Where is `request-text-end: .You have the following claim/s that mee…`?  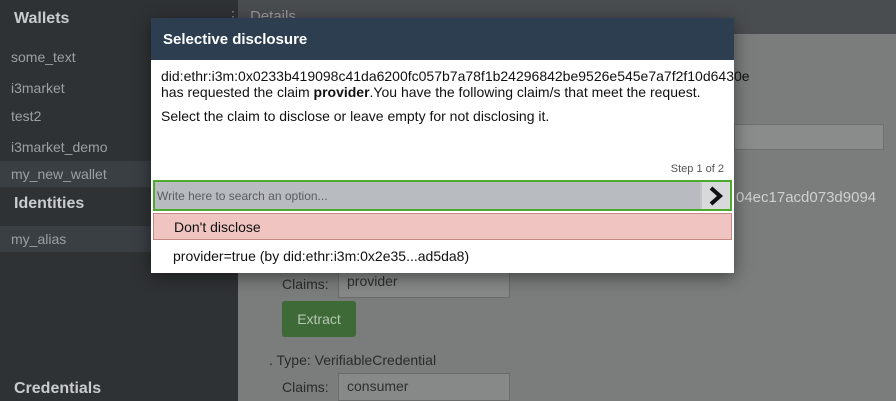
request-text-end: .You have the following claim/s that mee… is located at coordinates (535, 92).